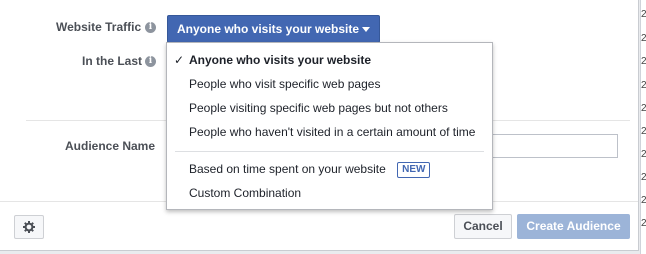 The width and height of the screenshot is (646, 254). Describe the element at coordinates (366, 29) in the screenshot. I see `caret-down-icon` at that location.